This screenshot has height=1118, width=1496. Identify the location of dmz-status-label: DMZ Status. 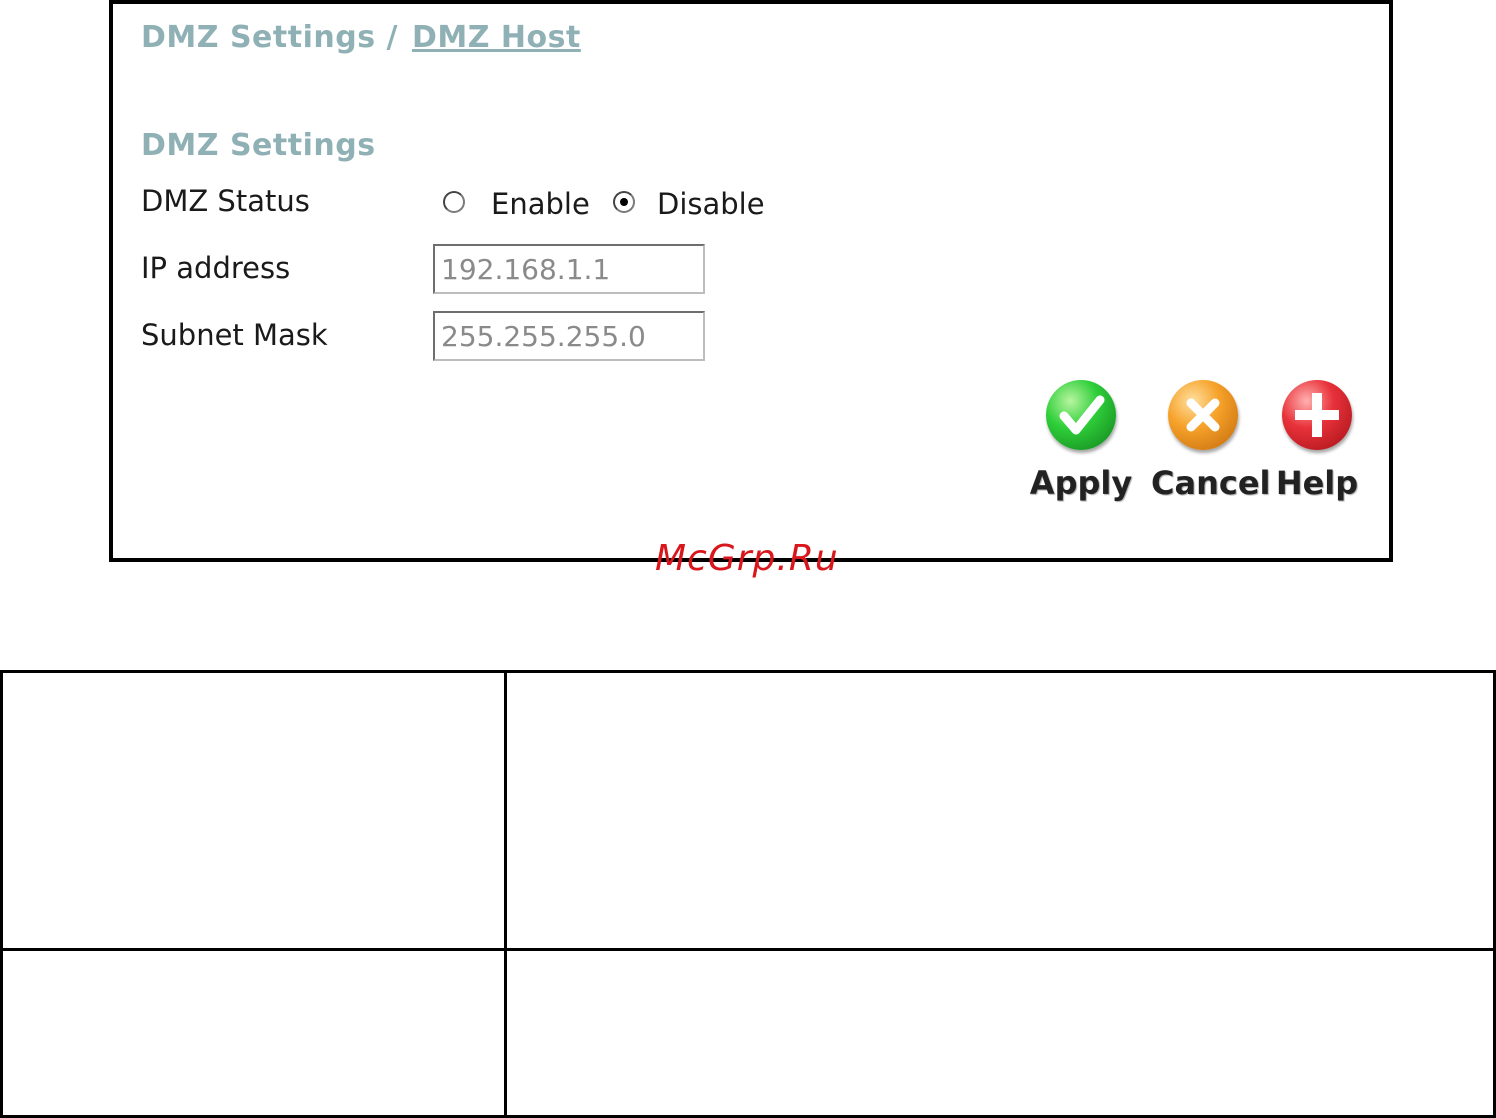
(225, 201).